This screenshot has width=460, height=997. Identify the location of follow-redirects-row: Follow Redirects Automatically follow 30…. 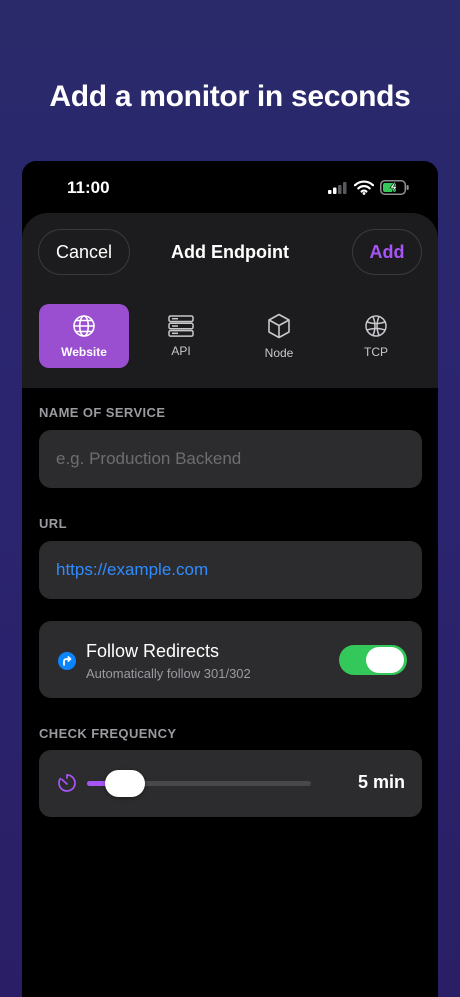
(230, 659).